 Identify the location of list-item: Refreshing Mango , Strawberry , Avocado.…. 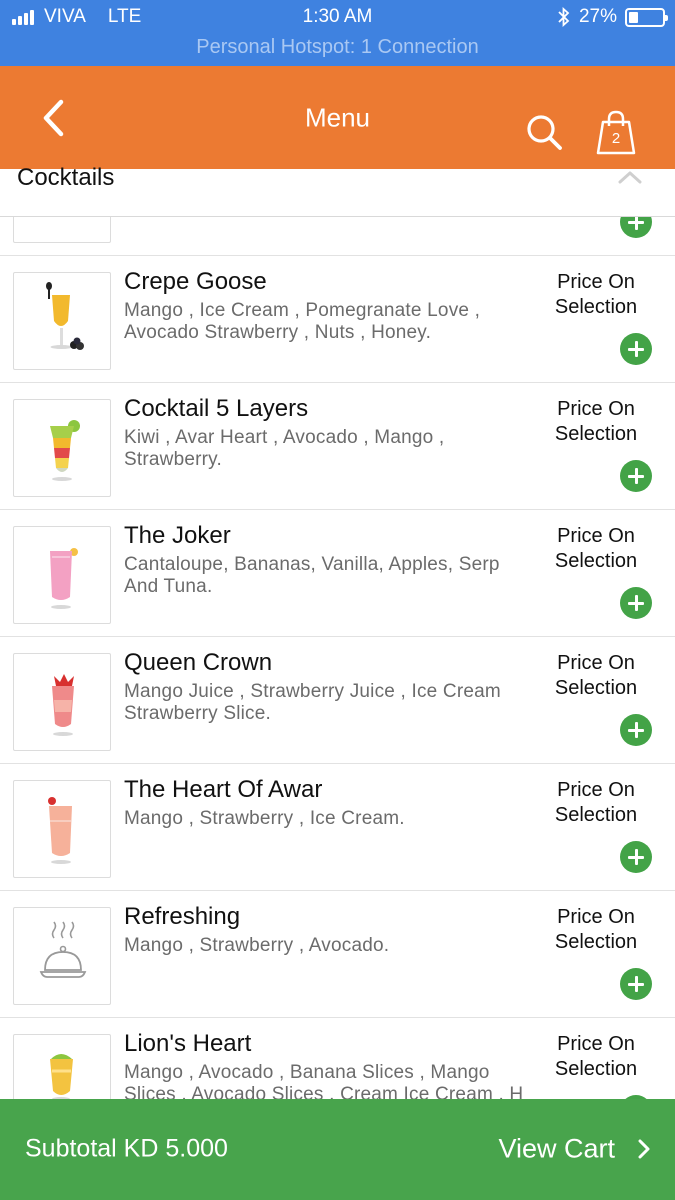
(337, 954).